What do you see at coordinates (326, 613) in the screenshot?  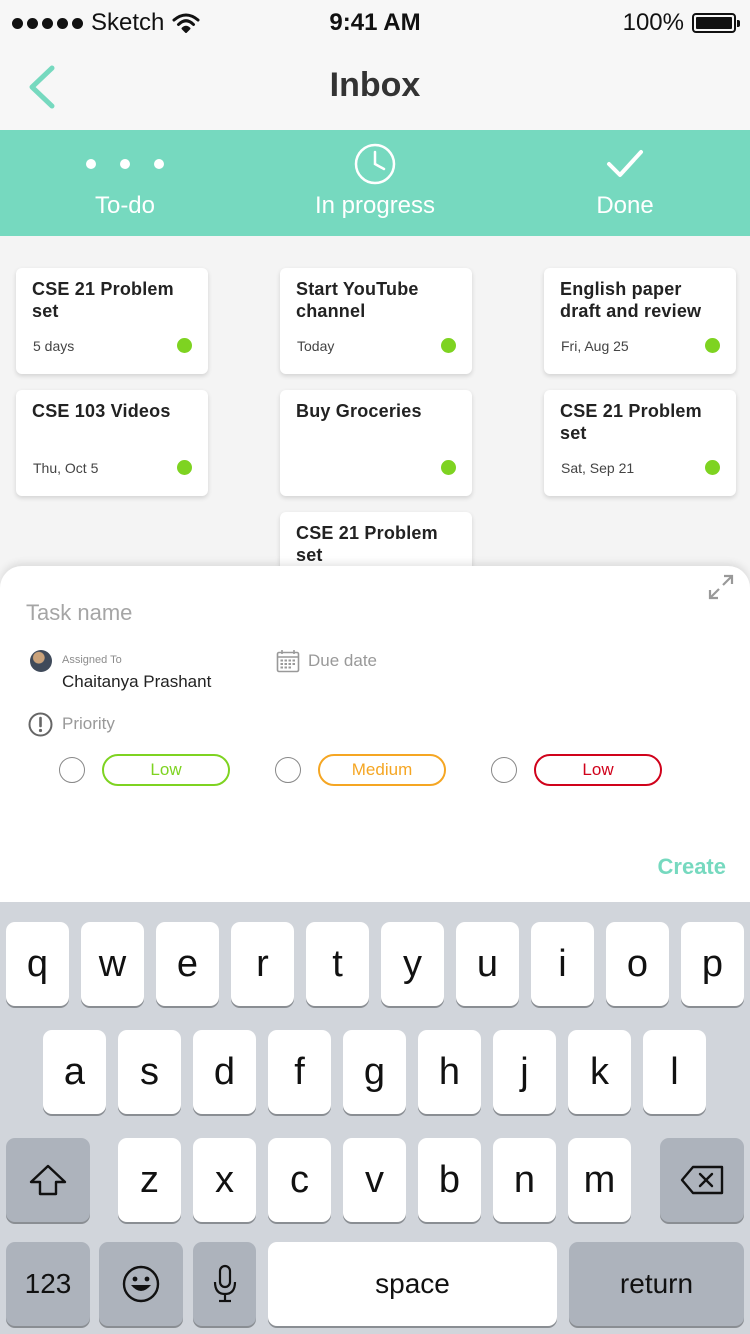 I see `task-name-input` at bounding box center [326, 613].